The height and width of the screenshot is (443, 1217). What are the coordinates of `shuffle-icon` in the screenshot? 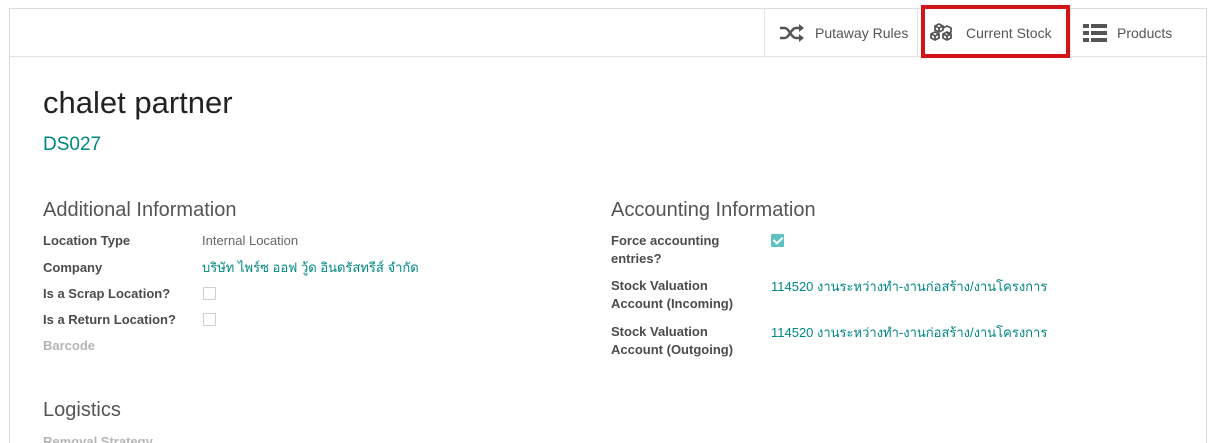 It's located at (792, 32).